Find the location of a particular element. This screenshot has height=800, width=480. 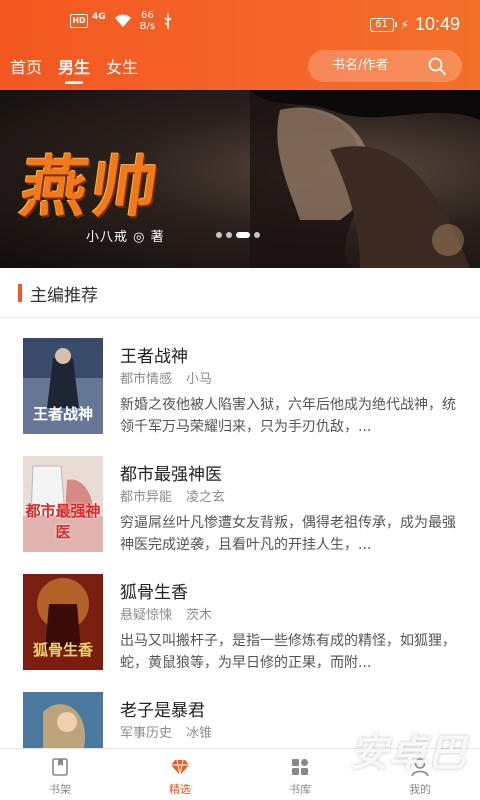

tabbar-item-bookshelf: 书架 is located at coordinates (60, 774).